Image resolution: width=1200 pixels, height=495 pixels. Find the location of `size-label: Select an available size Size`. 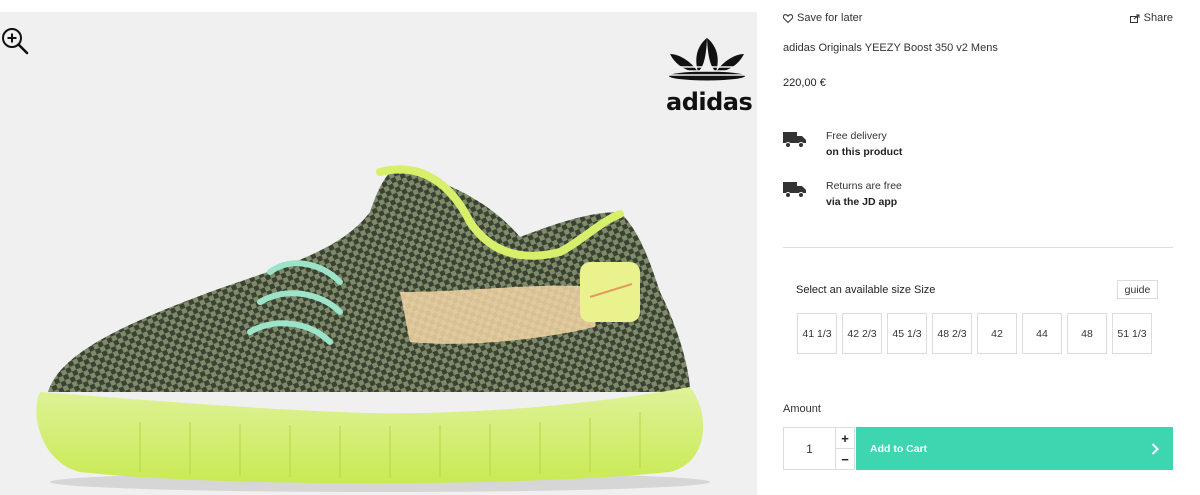

size-label: Select an available size Size is located at coordinates (866, 290).